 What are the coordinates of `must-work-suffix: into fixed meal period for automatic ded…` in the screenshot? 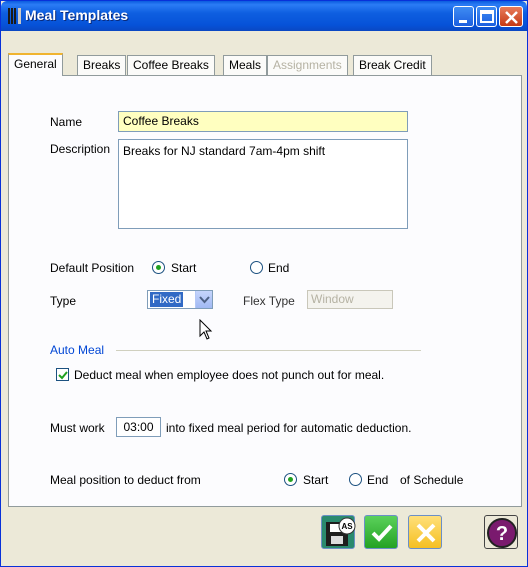 It's located at (289, 428).